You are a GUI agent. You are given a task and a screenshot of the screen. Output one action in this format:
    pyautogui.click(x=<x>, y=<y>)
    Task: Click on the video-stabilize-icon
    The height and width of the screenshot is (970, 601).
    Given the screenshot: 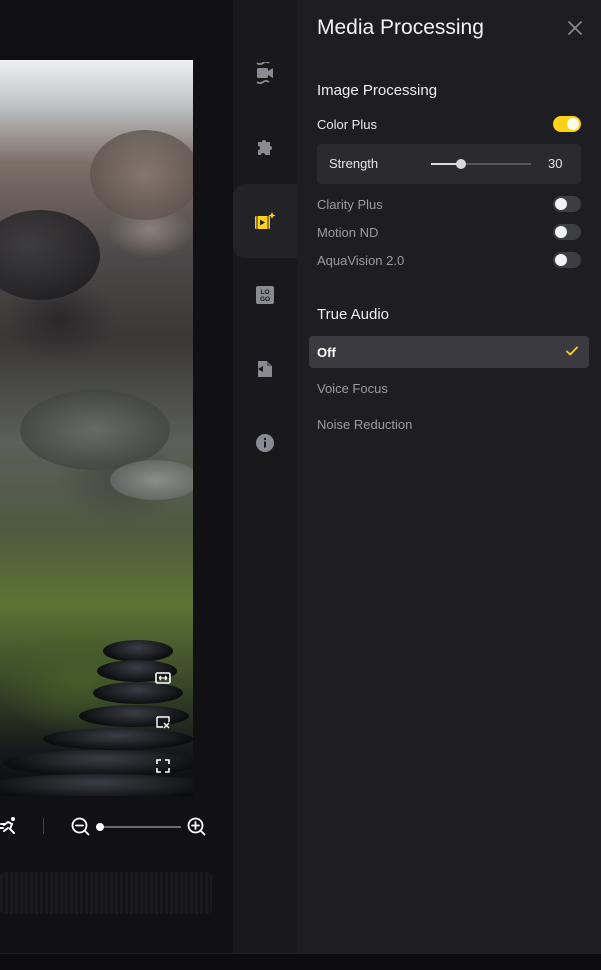 What is the action you would take?
    pyautogui.click(x=265, y=73)
    